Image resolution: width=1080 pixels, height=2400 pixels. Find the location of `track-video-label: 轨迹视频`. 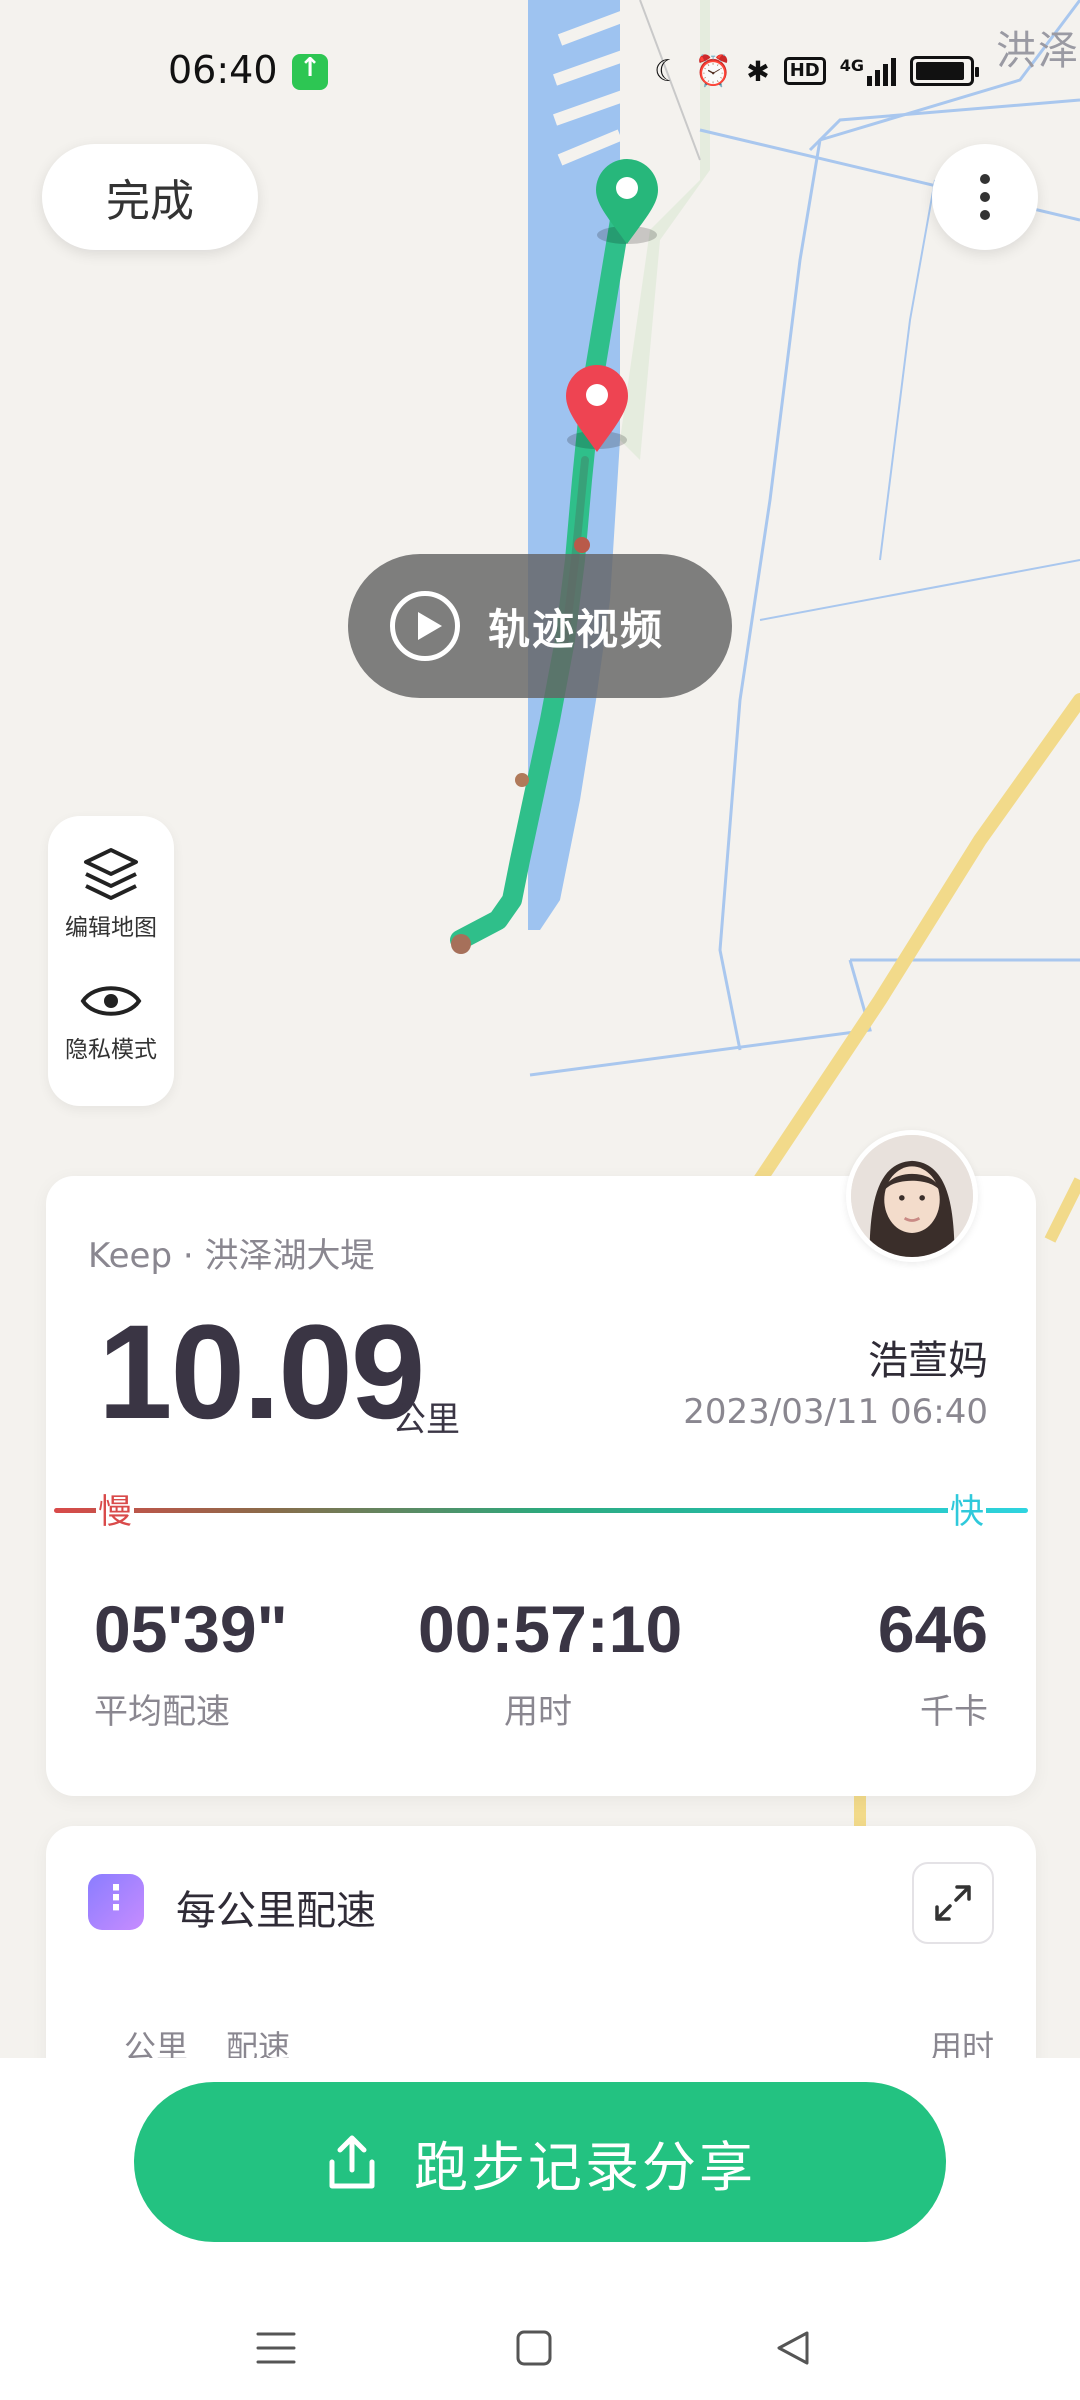

track-video-label: 轨迹视频 is located at coordinates (576, 629).